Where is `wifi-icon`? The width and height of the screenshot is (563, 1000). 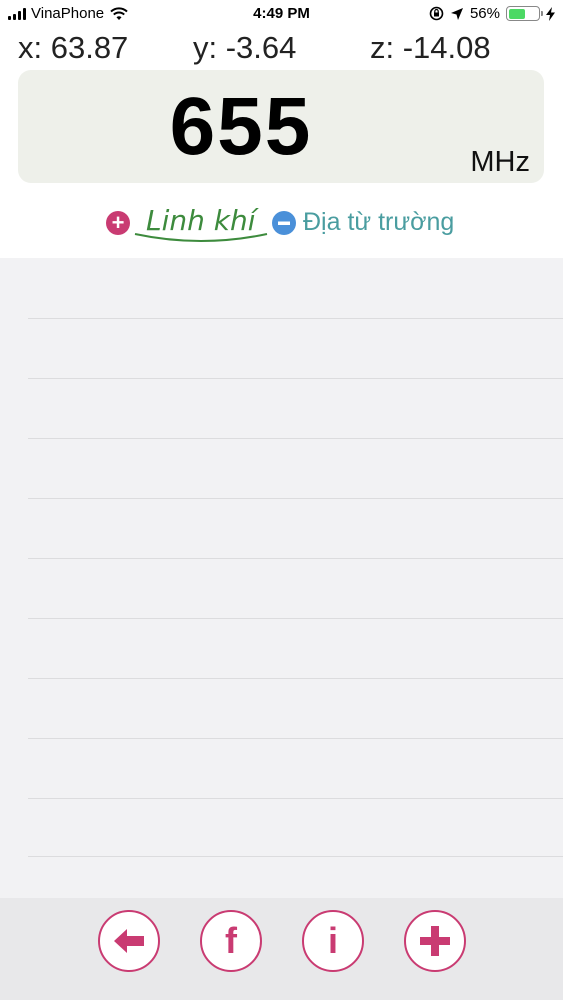
wifi-icon is located at coordinates (119, 13).